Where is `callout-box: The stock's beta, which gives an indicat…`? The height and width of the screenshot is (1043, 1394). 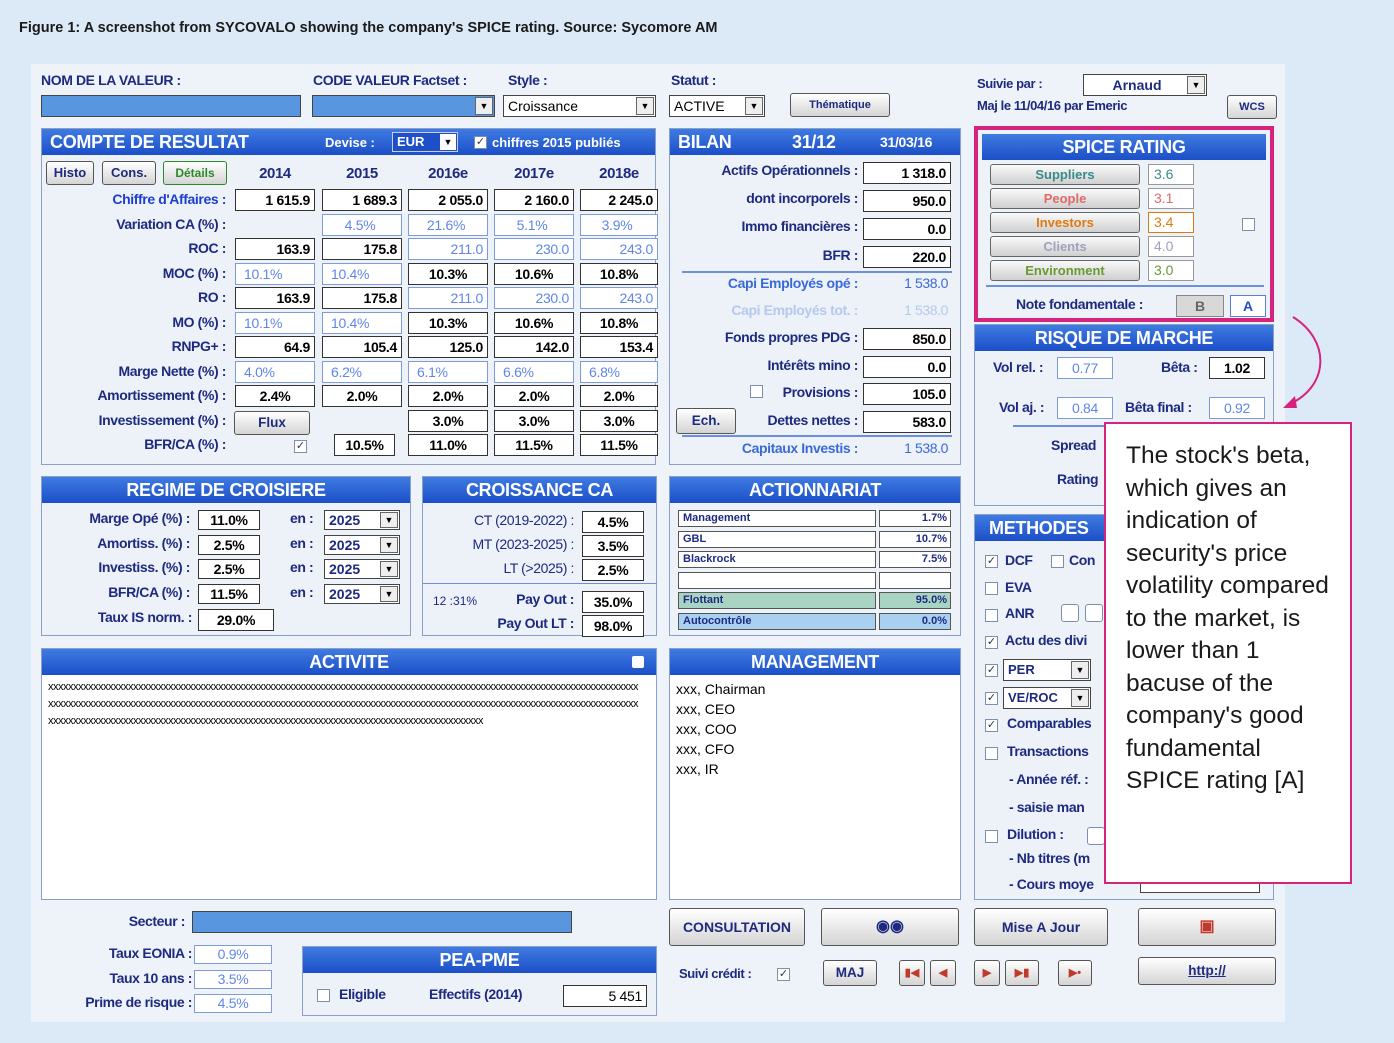
callout-box: The stock's beta, which gives an indicat… is located at coordinates (1228, 653).